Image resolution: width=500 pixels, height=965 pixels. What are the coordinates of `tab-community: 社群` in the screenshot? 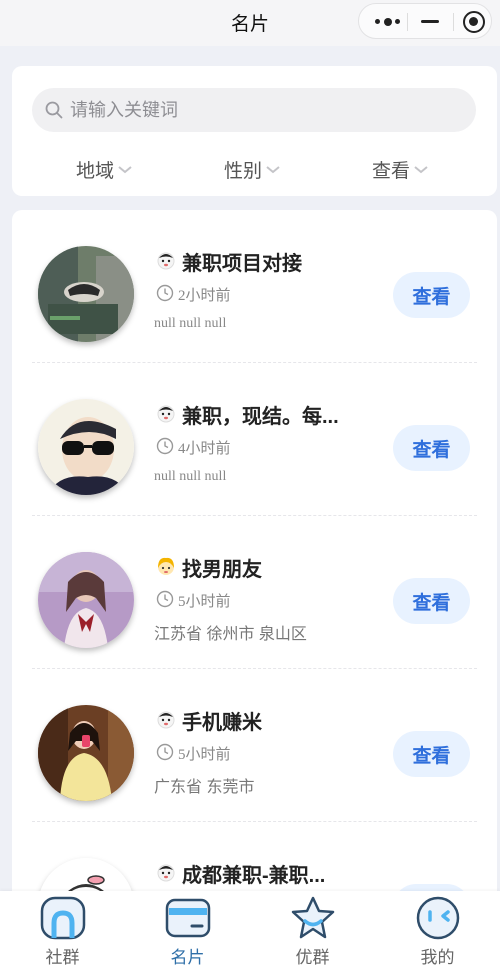 It's located at (62, 928).